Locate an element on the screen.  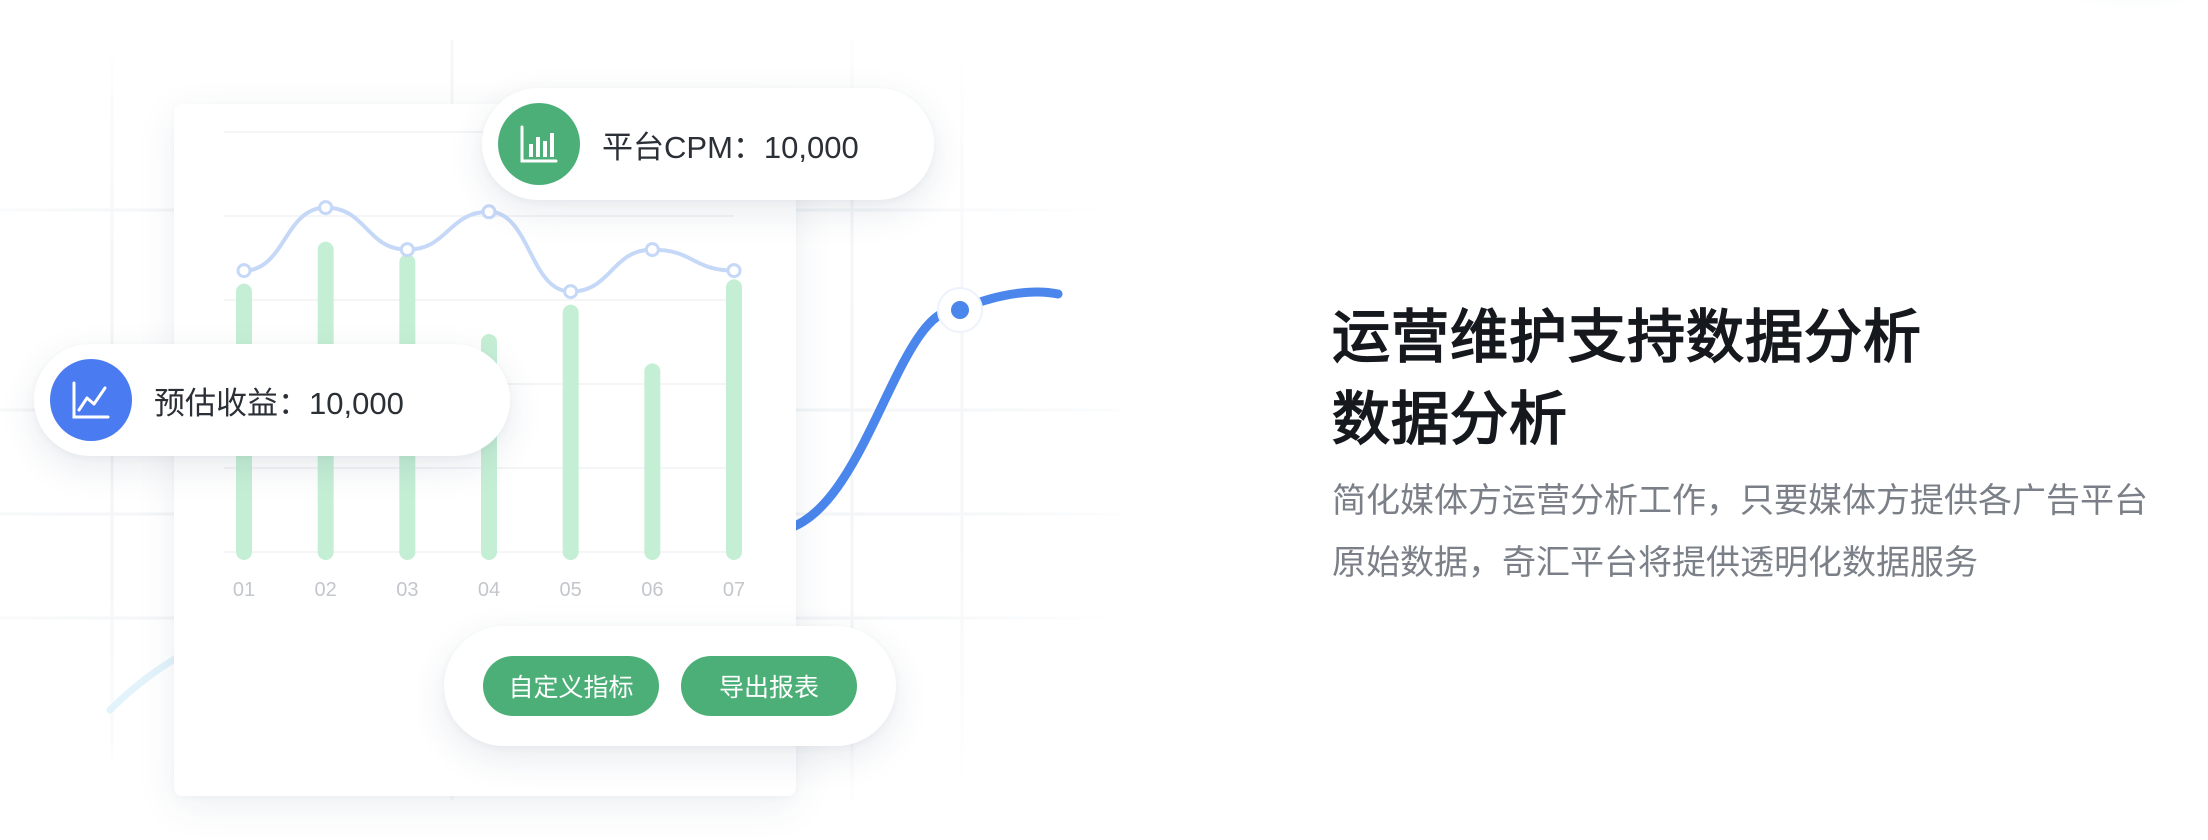
chart-tick-label: 03 is located at coordinates (407, 590).